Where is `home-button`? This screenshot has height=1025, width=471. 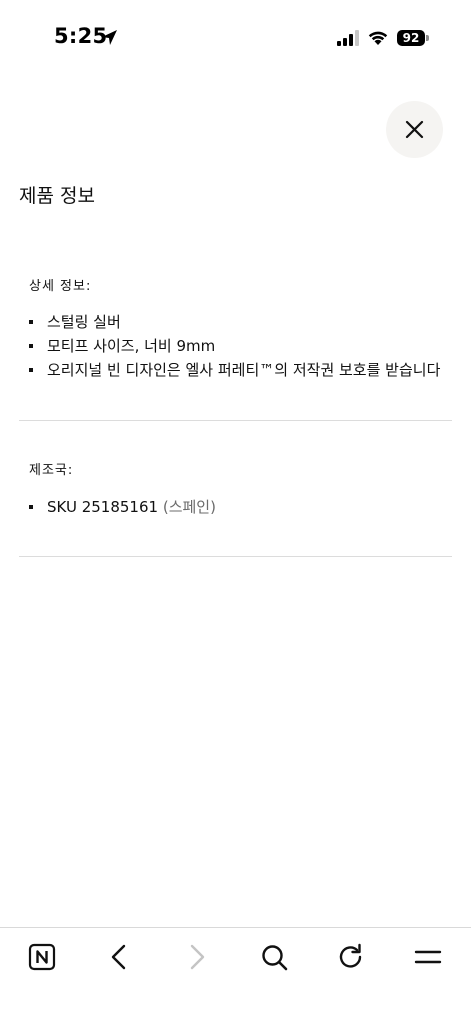 home-button is located at coordinates (43, 958).